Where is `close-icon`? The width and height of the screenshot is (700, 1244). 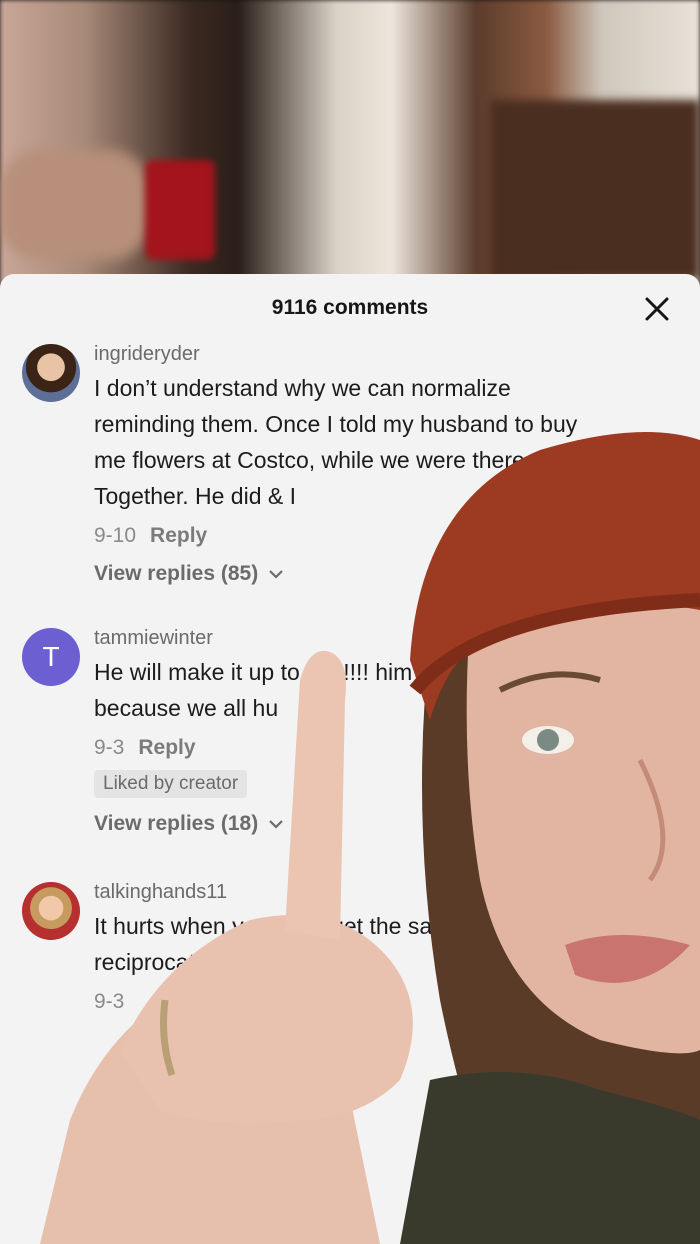 close-icon is located at coordinates (657, 309).